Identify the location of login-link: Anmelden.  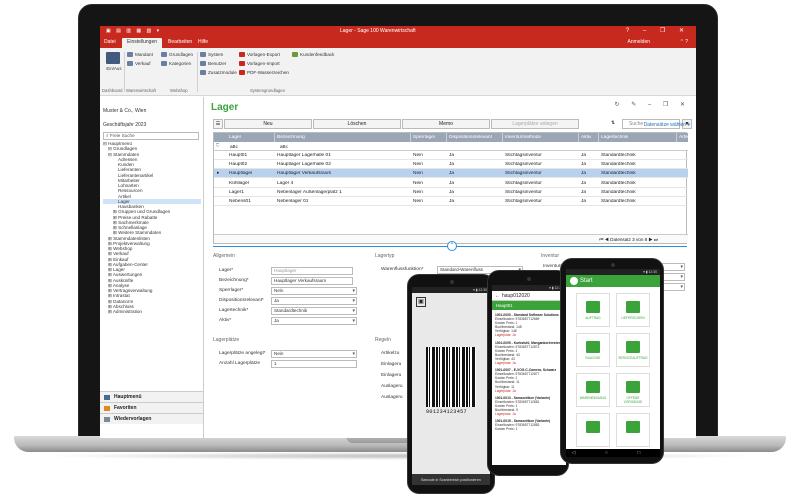
(638, 42).